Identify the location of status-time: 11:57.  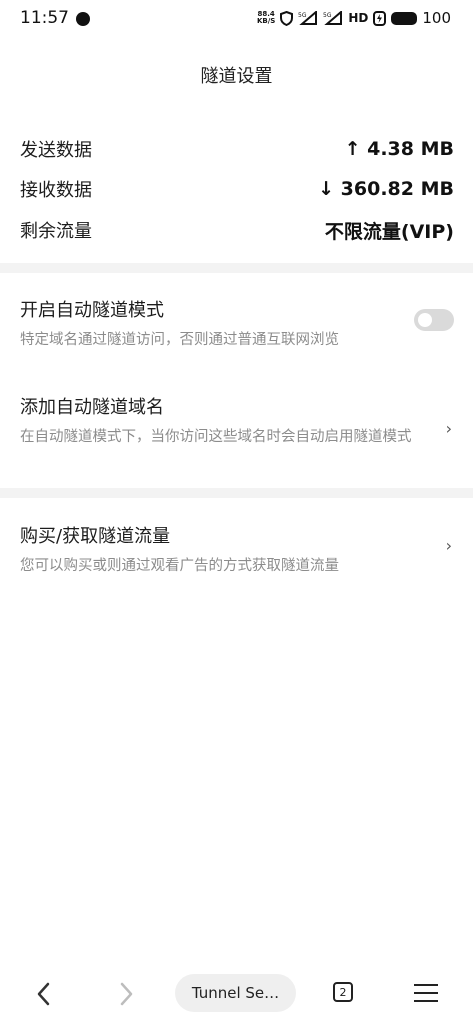
(44, 18).